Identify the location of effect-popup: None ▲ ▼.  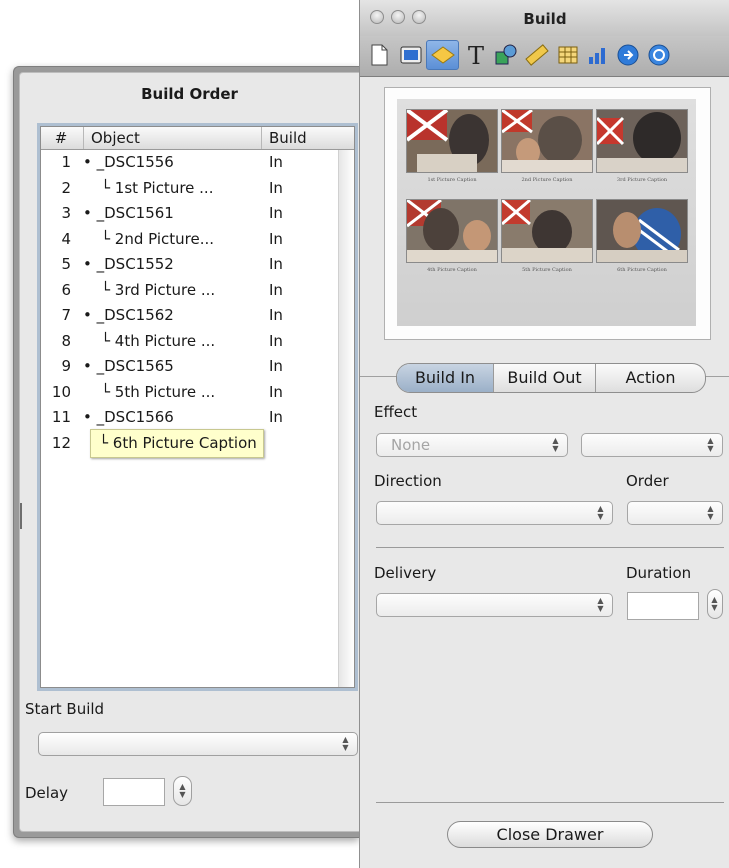
(472, 445).